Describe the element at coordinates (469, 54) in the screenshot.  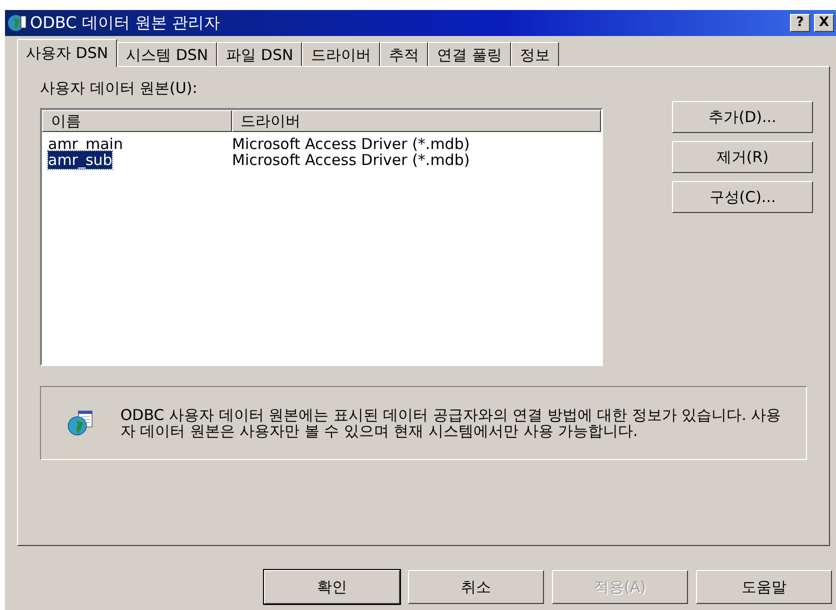
I see `tab: 연결 풀링` at that location.